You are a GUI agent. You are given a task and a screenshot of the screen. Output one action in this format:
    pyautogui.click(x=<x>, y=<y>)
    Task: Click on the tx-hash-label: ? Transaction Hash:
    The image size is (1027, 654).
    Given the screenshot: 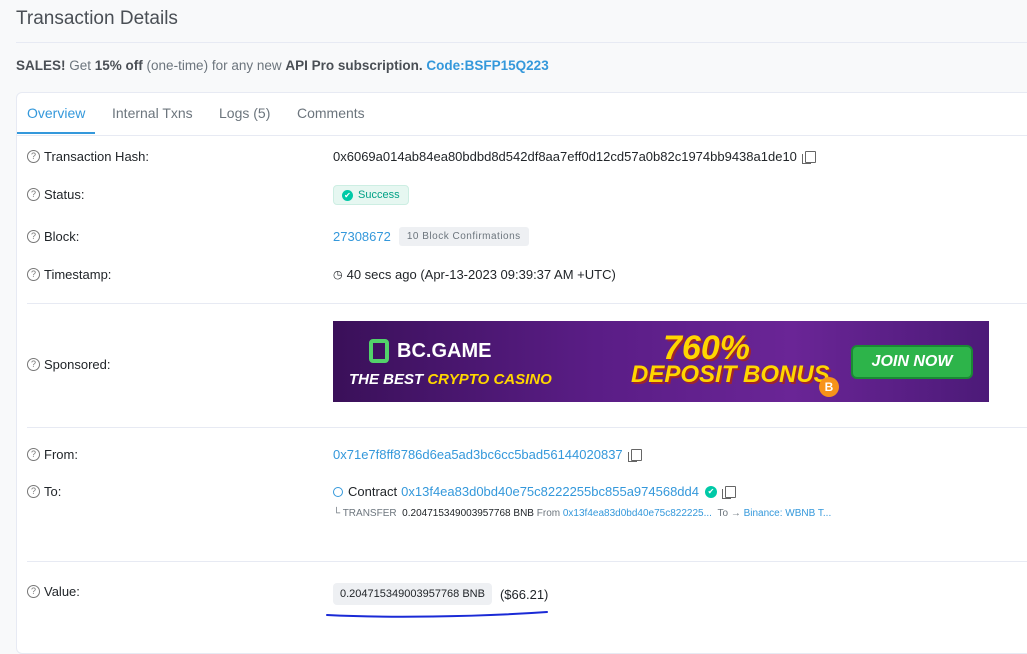 What is the action you would take?
    pyautogui.click(x=88, y=156)
    